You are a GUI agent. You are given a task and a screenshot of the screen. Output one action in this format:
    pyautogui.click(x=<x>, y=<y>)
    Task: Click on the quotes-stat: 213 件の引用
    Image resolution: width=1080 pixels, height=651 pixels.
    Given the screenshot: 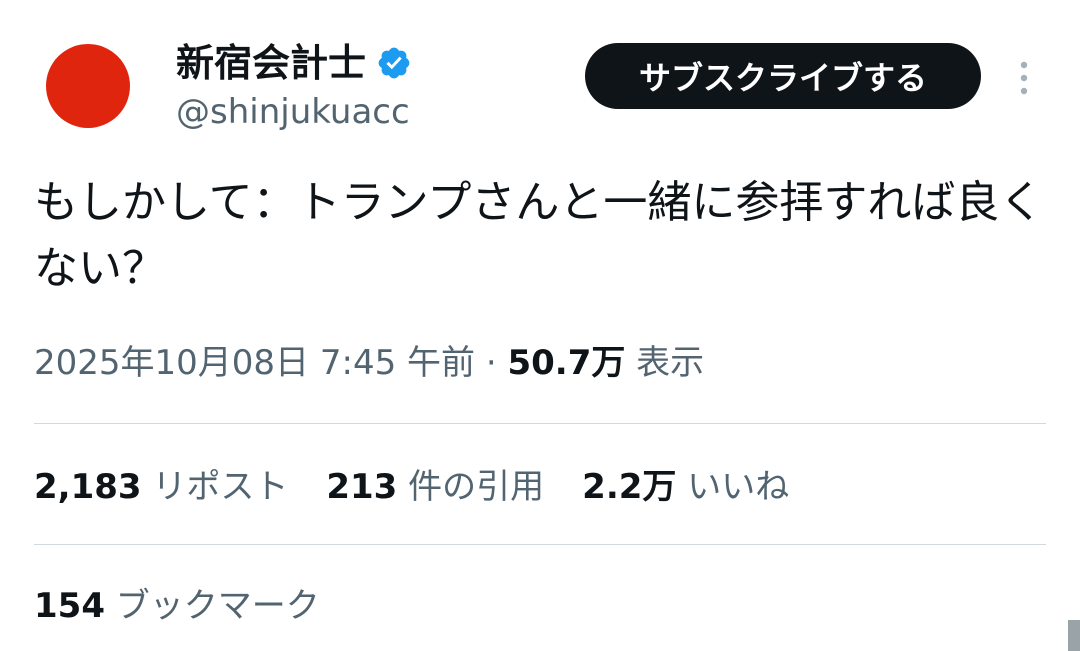 What is the action you would take?
    pyautogui.click(x=435, y=487)
    